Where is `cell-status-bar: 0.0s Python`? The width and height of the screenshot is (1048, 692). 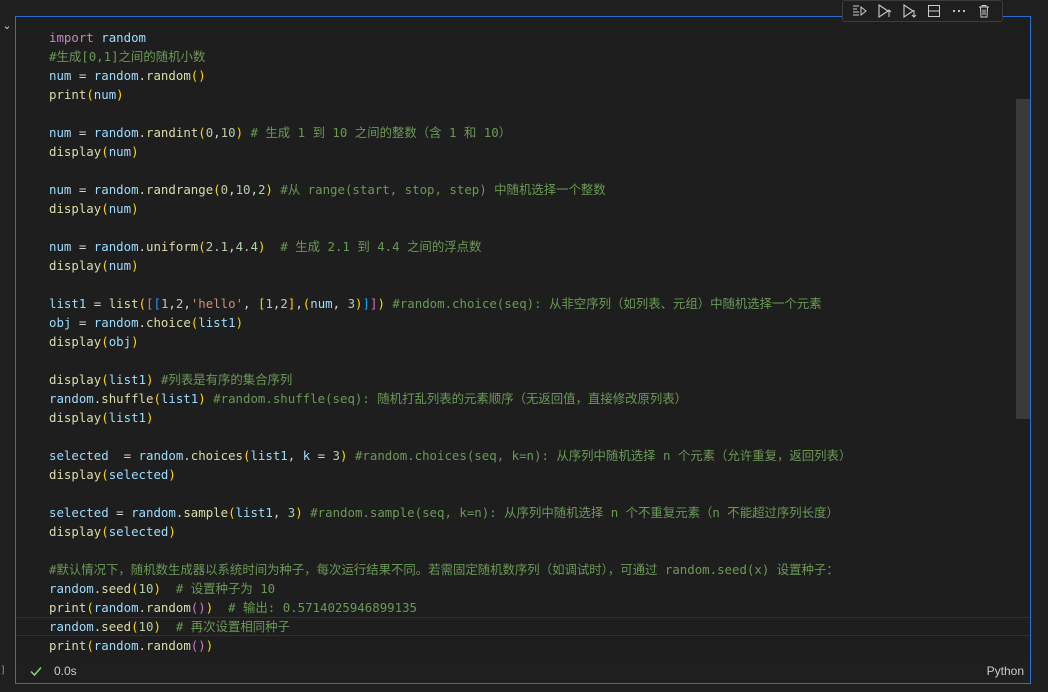
cell-status-bar: 0.0s Python is located at coordinates (523, 671).